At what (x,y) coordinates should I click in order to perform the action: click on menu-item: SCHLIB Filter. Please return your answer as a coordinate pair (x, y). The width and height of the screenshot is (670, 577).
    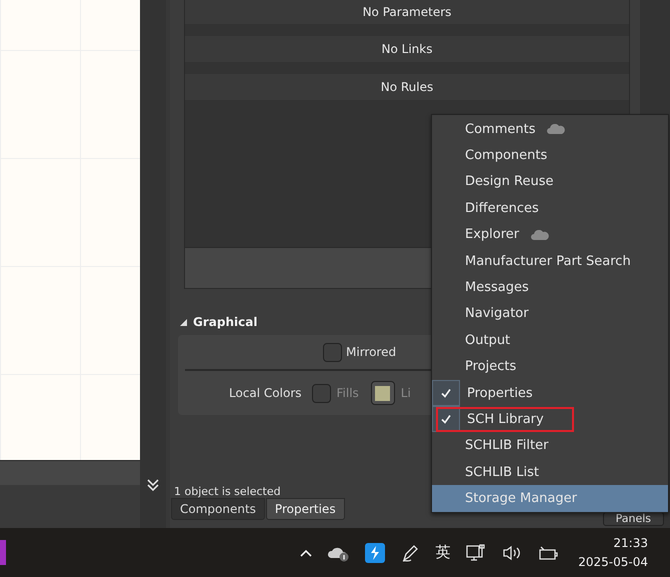
    Looking at the image, I should click on (550, 446).